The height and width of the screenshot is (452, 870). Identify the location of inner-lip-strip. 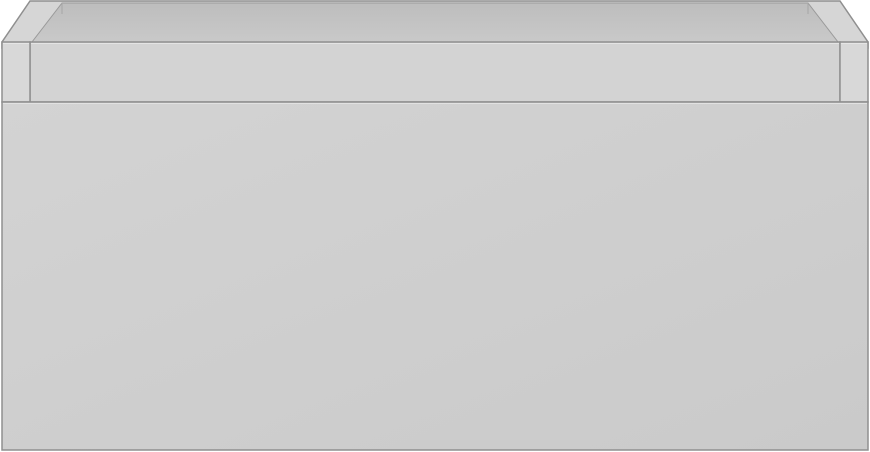
(435, 72).